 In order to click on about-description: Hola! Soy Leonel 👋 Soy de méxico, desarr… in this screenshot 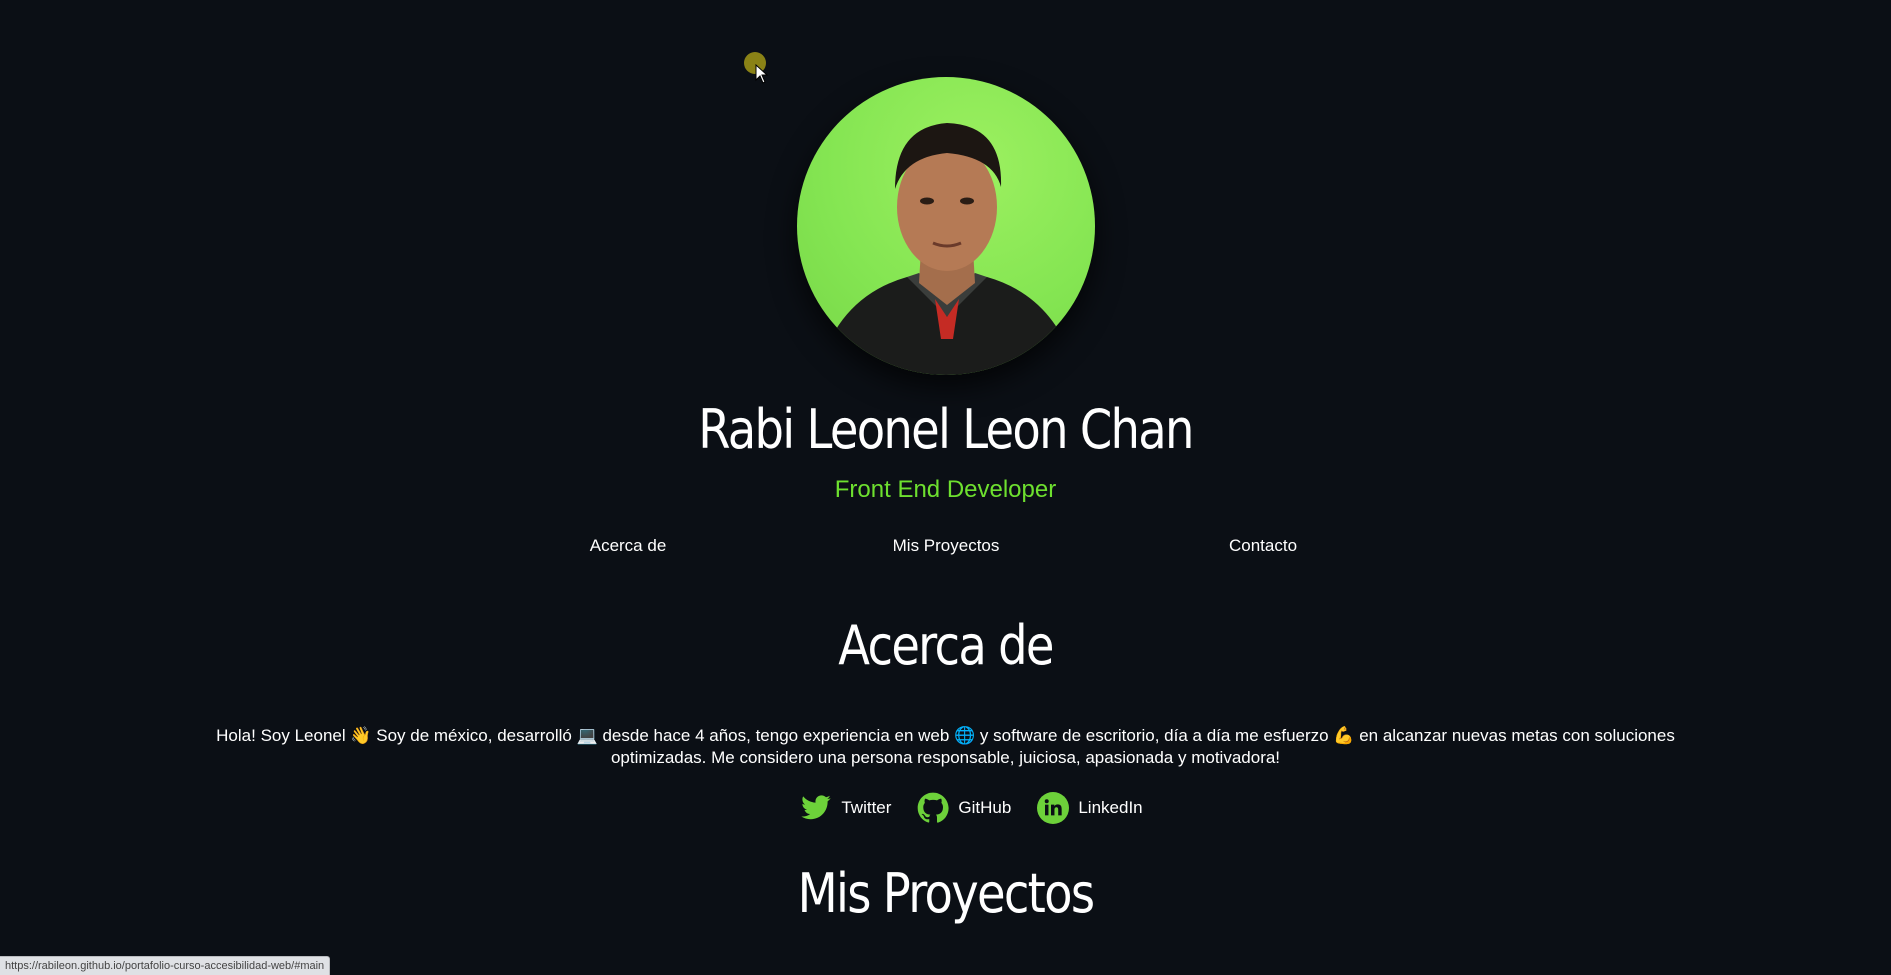, I will do `click(945, 746)`.